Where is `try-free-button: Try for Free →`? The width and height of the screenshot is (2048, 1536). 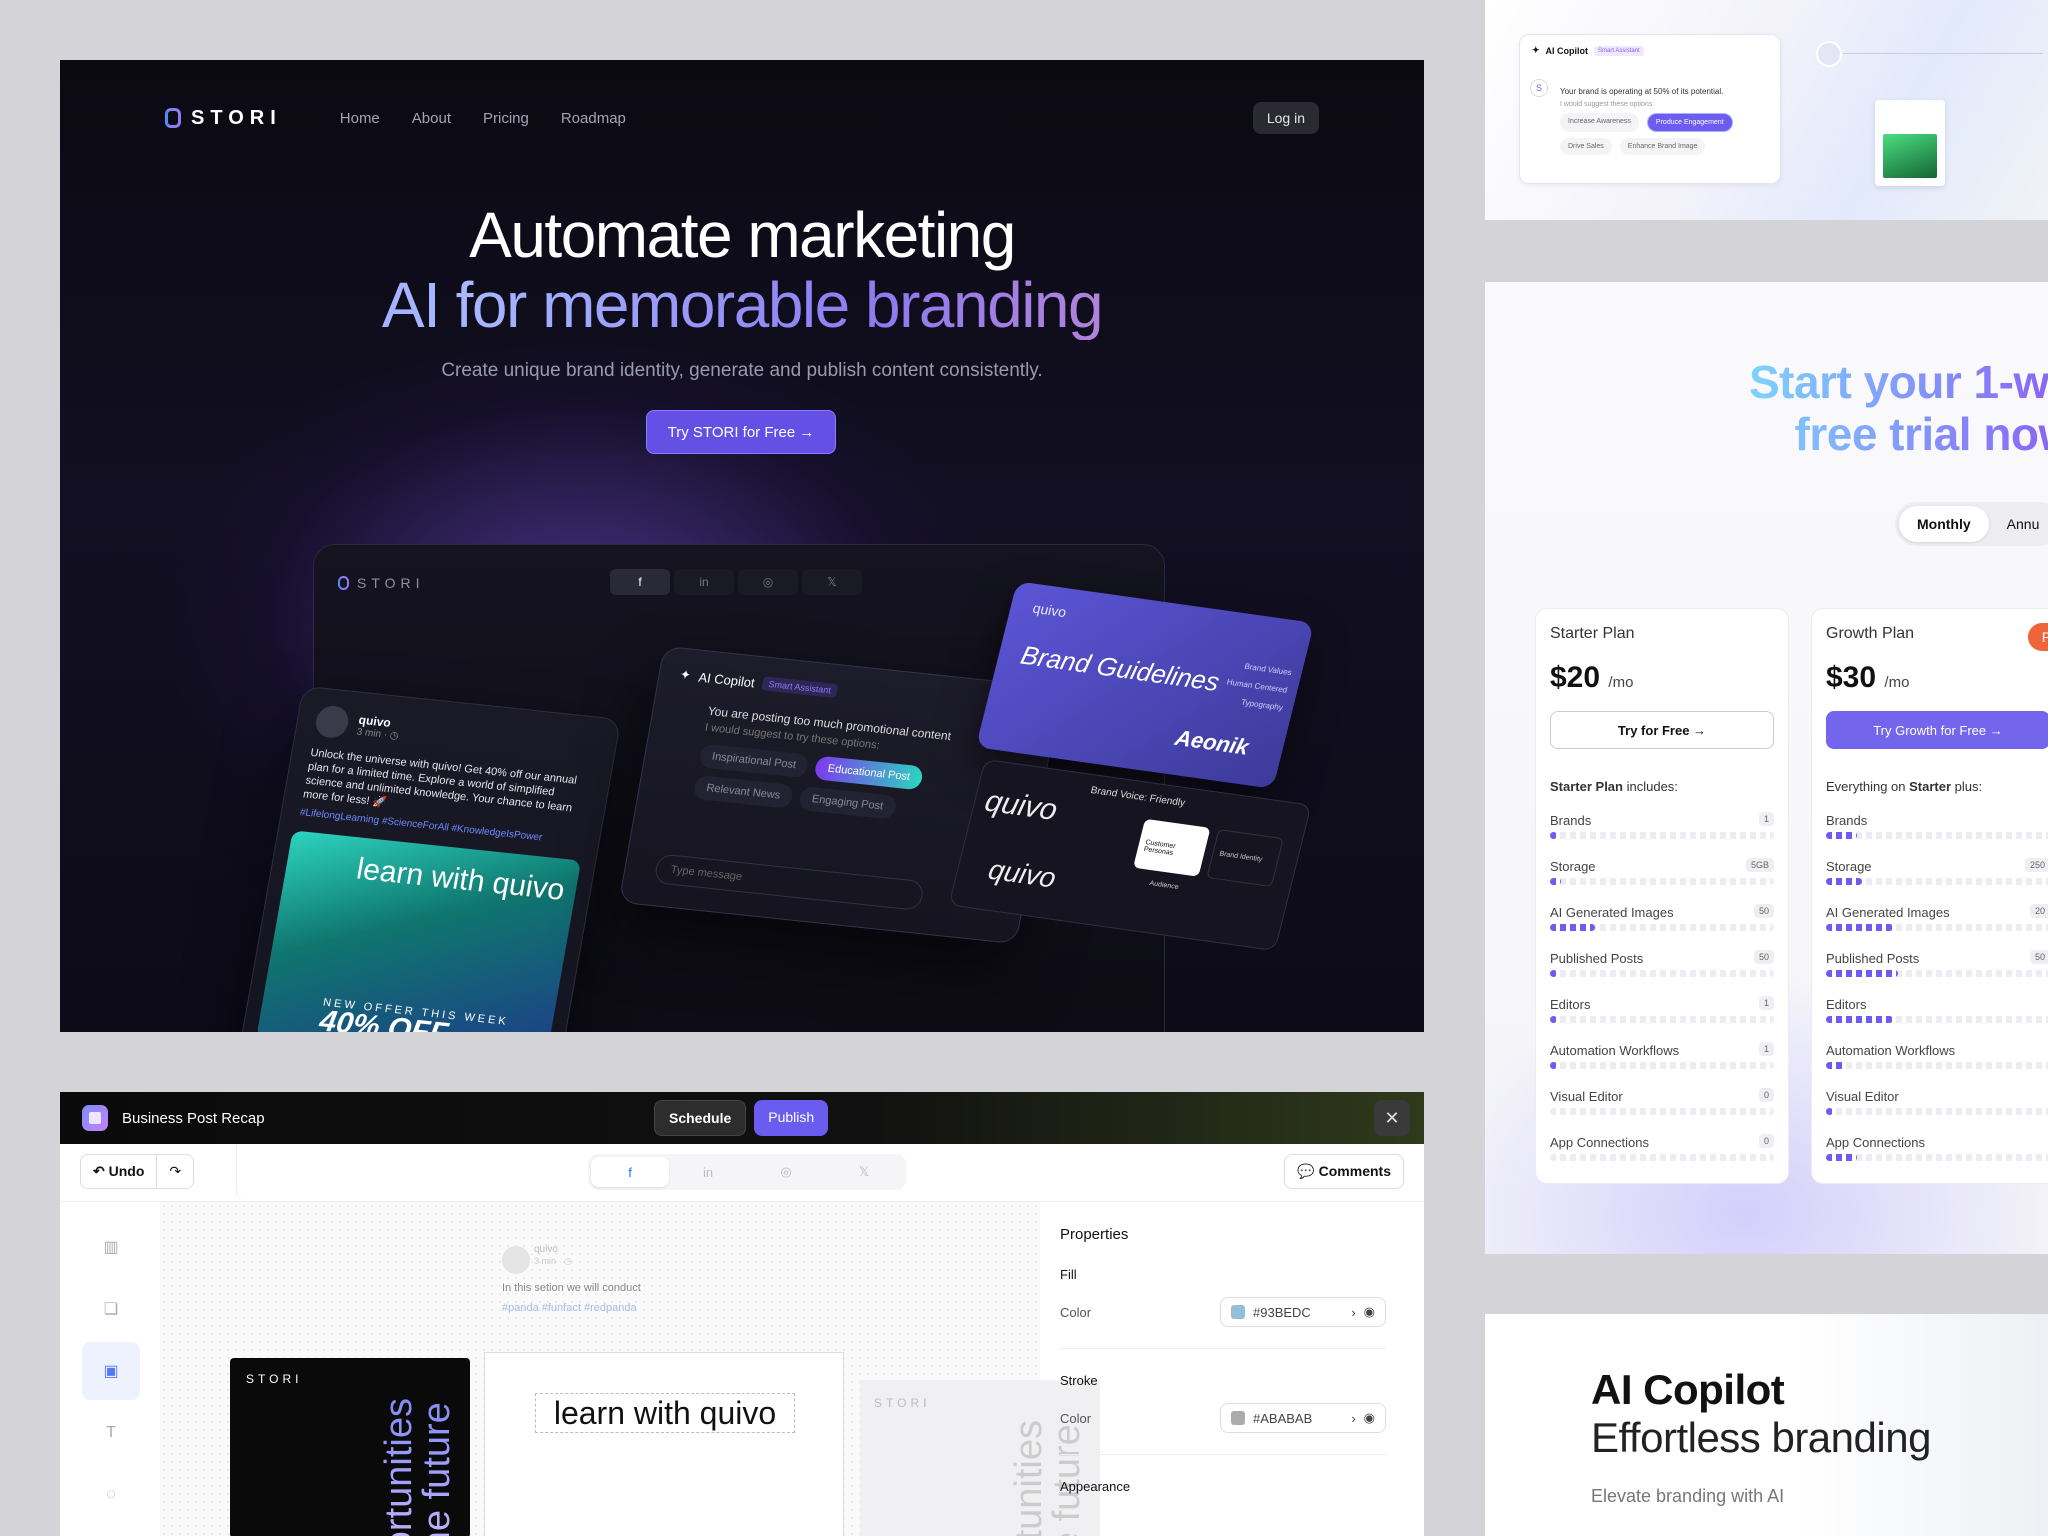 try-free-button: Try for Free → is located at coordinates (1662, 730).